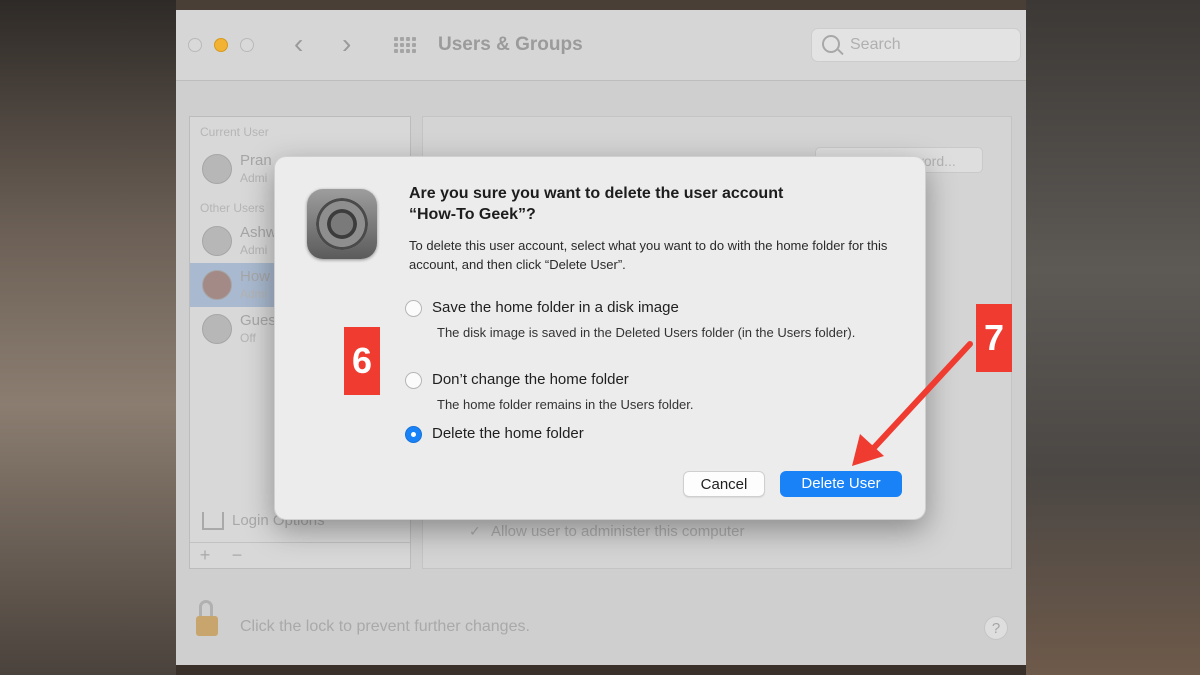  I want to click on allow-admin-label: Allow user to administer this computer, so click(618, 531).